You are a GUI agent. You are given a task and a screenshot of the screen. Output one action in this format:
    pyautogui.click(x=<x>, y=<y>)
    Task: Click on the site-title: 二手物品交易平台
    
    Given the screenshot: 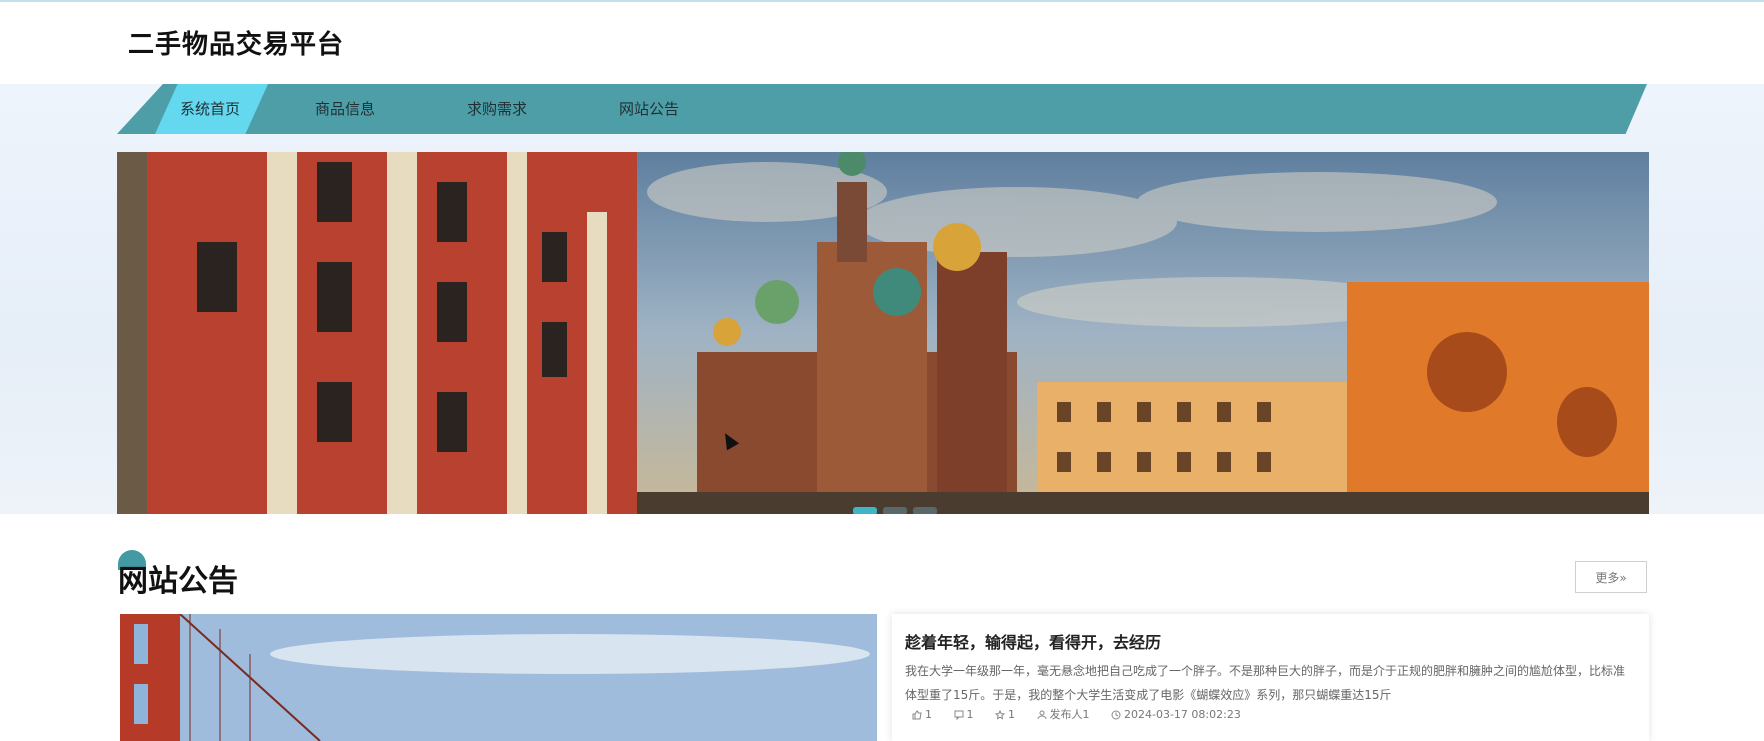 What is the action you would take?
    pyautogui.click(x=236, y=45)
    